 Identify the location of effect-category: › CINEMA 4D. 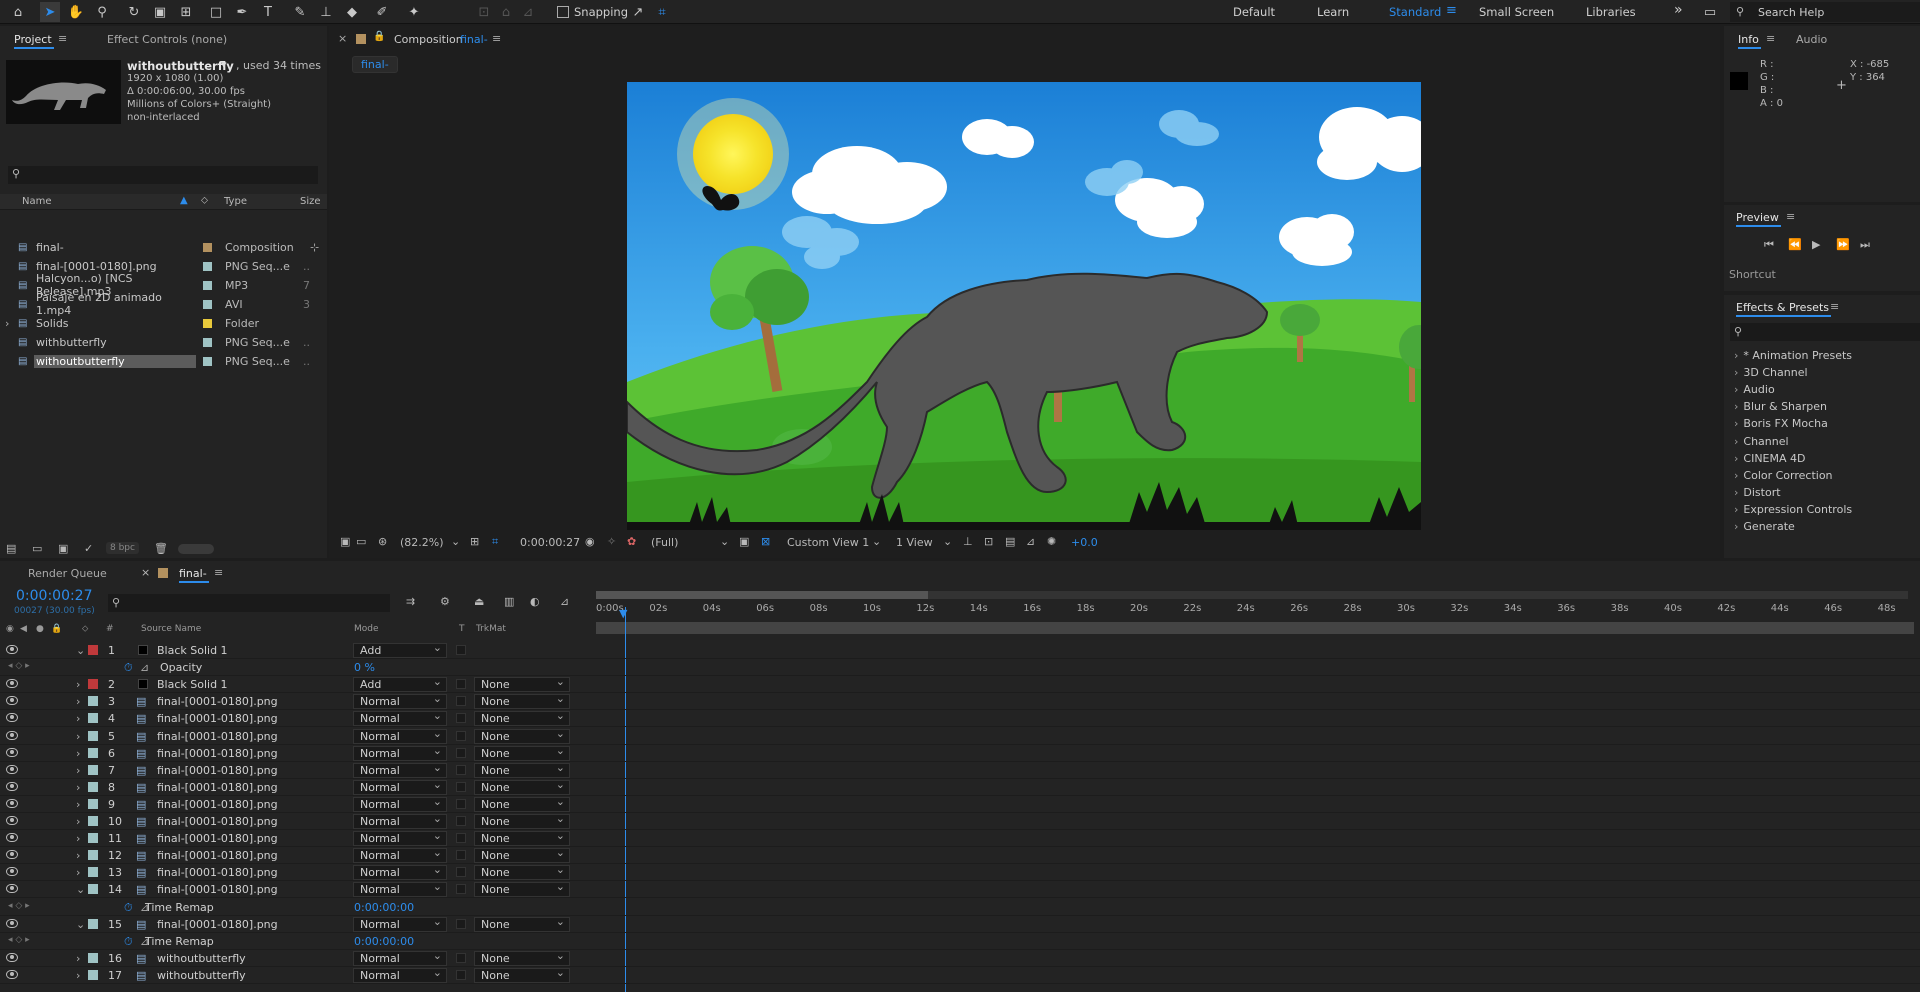
(1770, 458).